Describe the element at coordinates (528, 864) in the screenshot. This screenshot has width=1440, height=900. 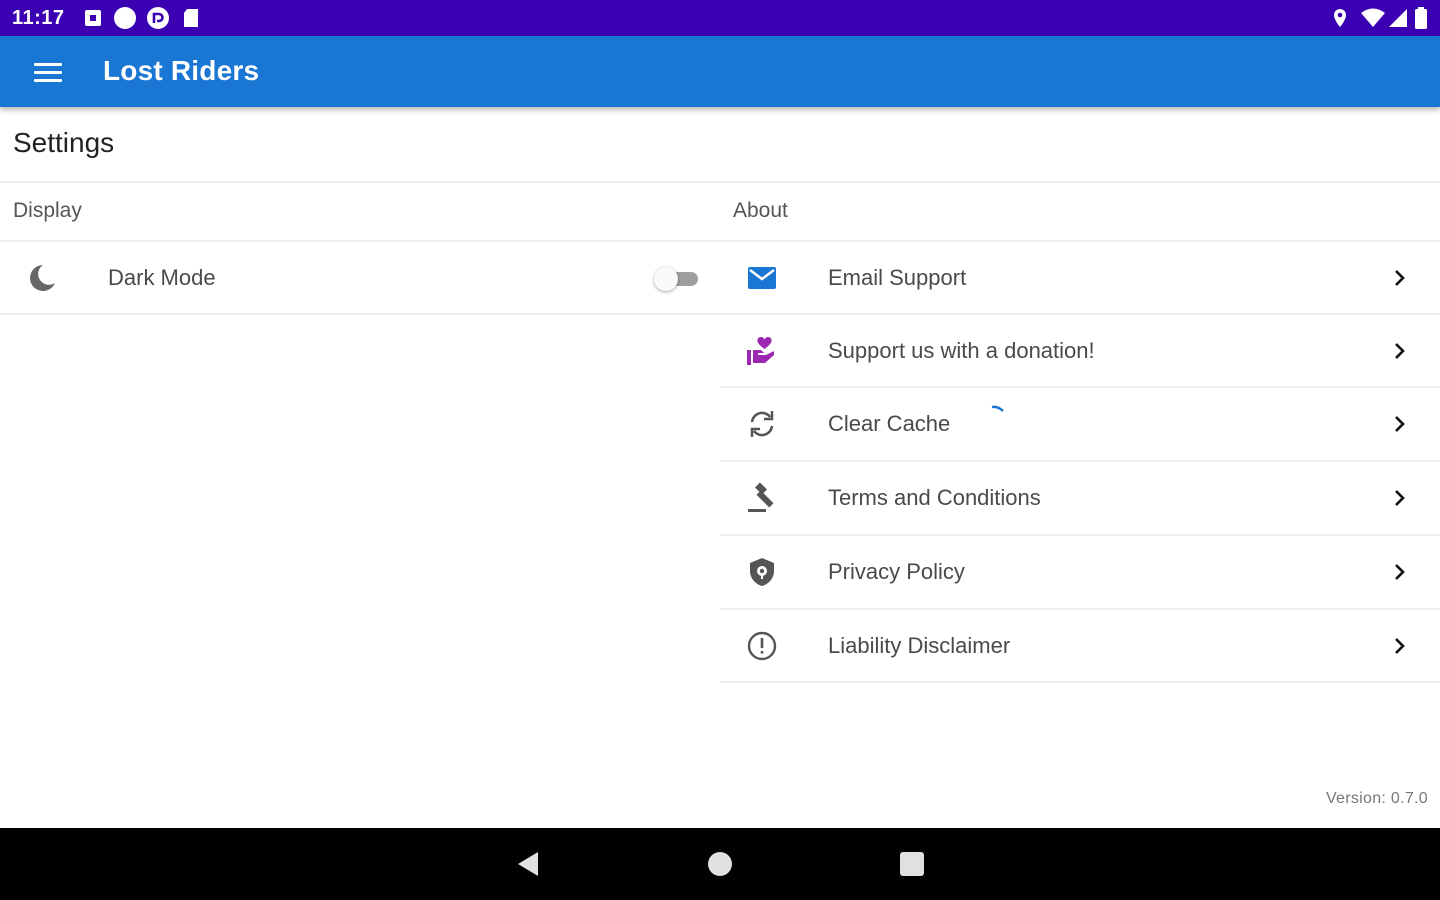
I see `back-icon` at that location.